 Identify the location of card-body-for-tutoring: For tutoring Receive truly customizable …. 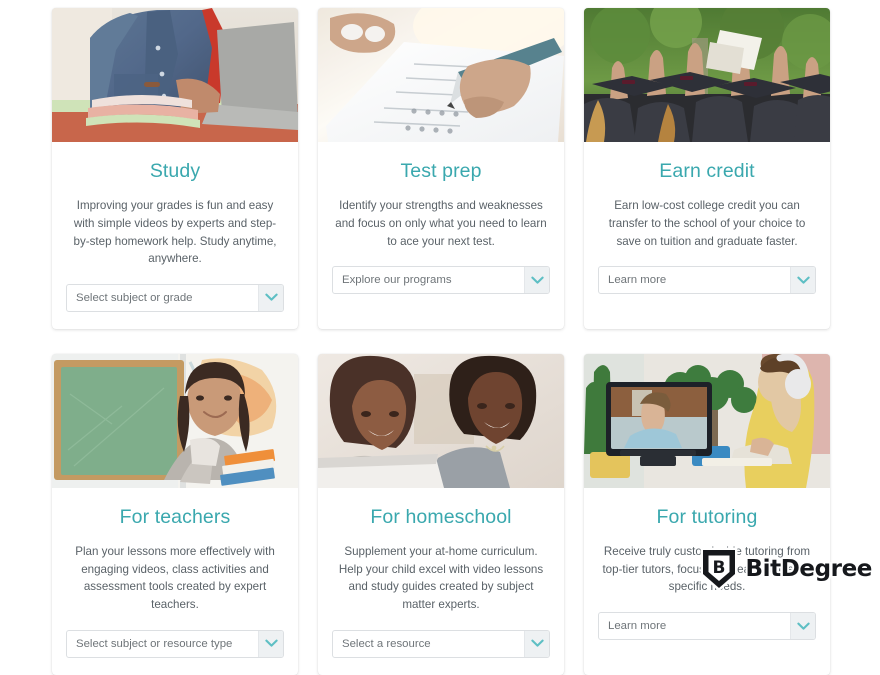
(707, 542).